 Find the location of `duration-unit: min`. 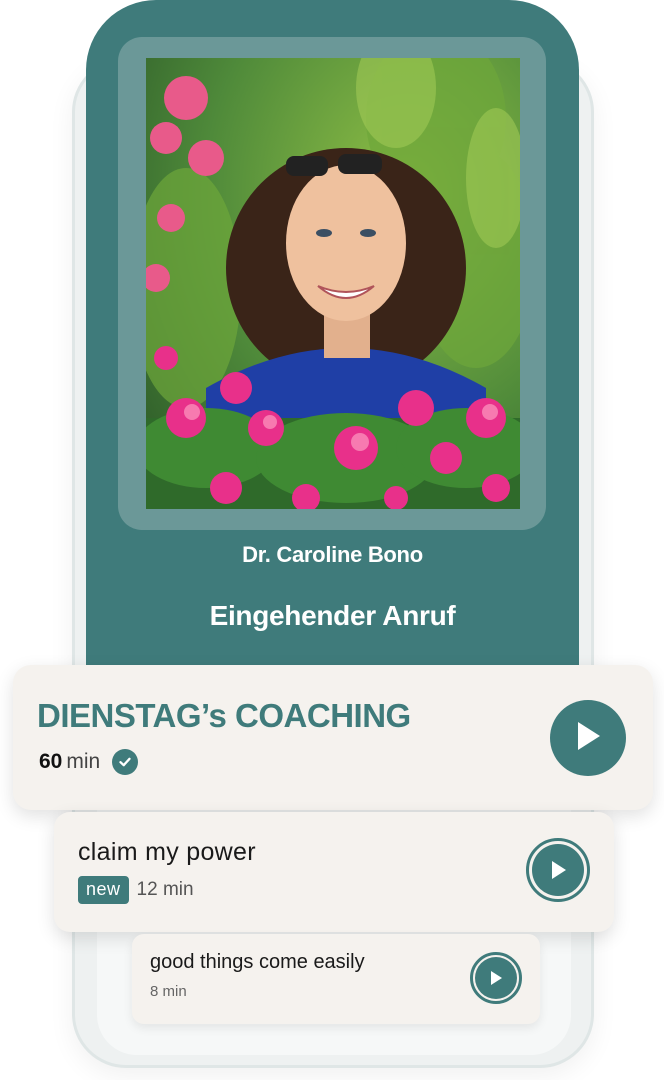

duration-unit: min is located at coordinates (83, 761).